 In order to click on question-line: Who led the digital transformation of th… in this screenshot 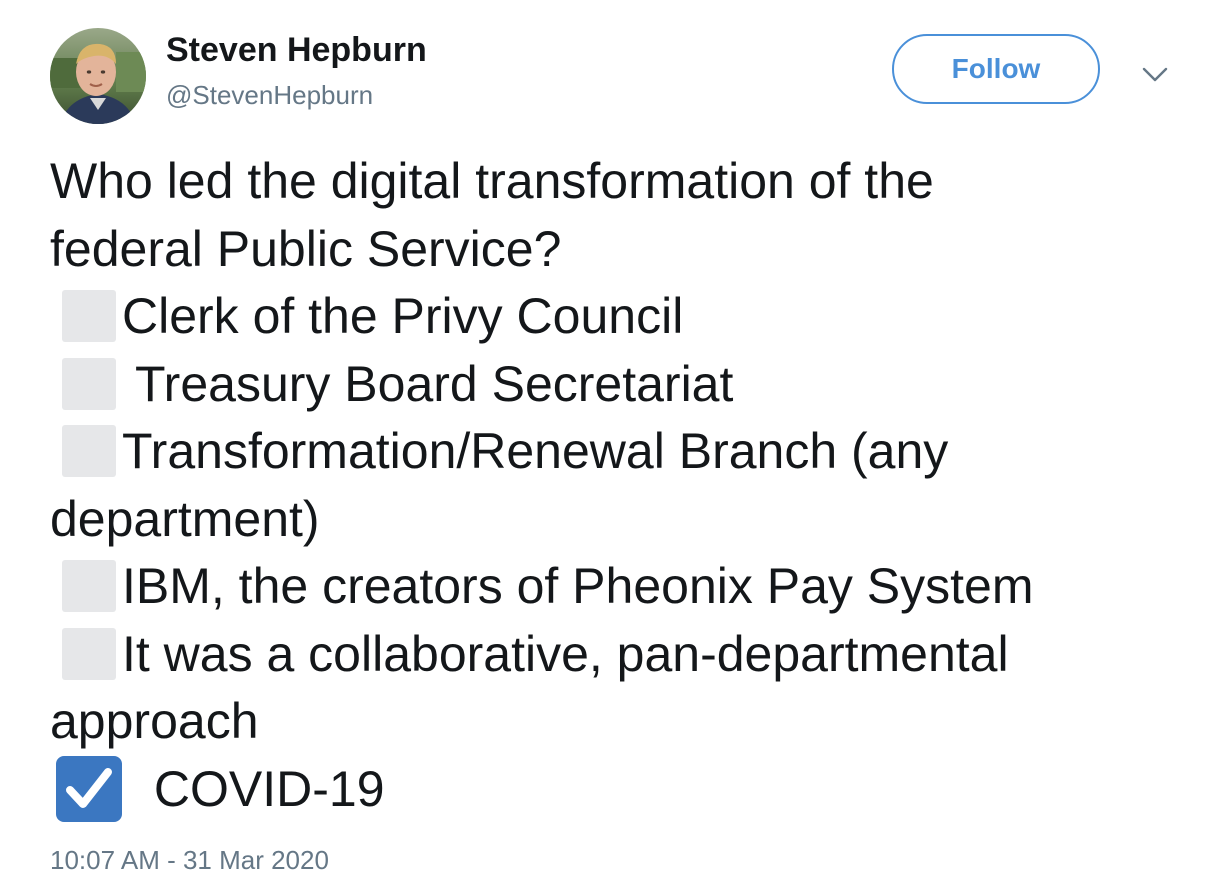, I will do `click(492, 181)`.